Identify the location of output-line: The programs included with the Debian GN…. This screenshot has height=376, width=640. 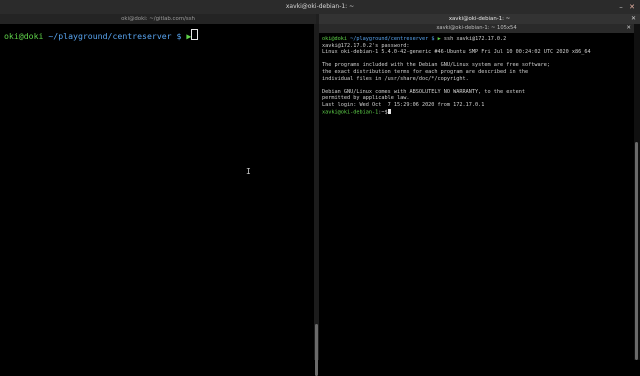
(436, 65).